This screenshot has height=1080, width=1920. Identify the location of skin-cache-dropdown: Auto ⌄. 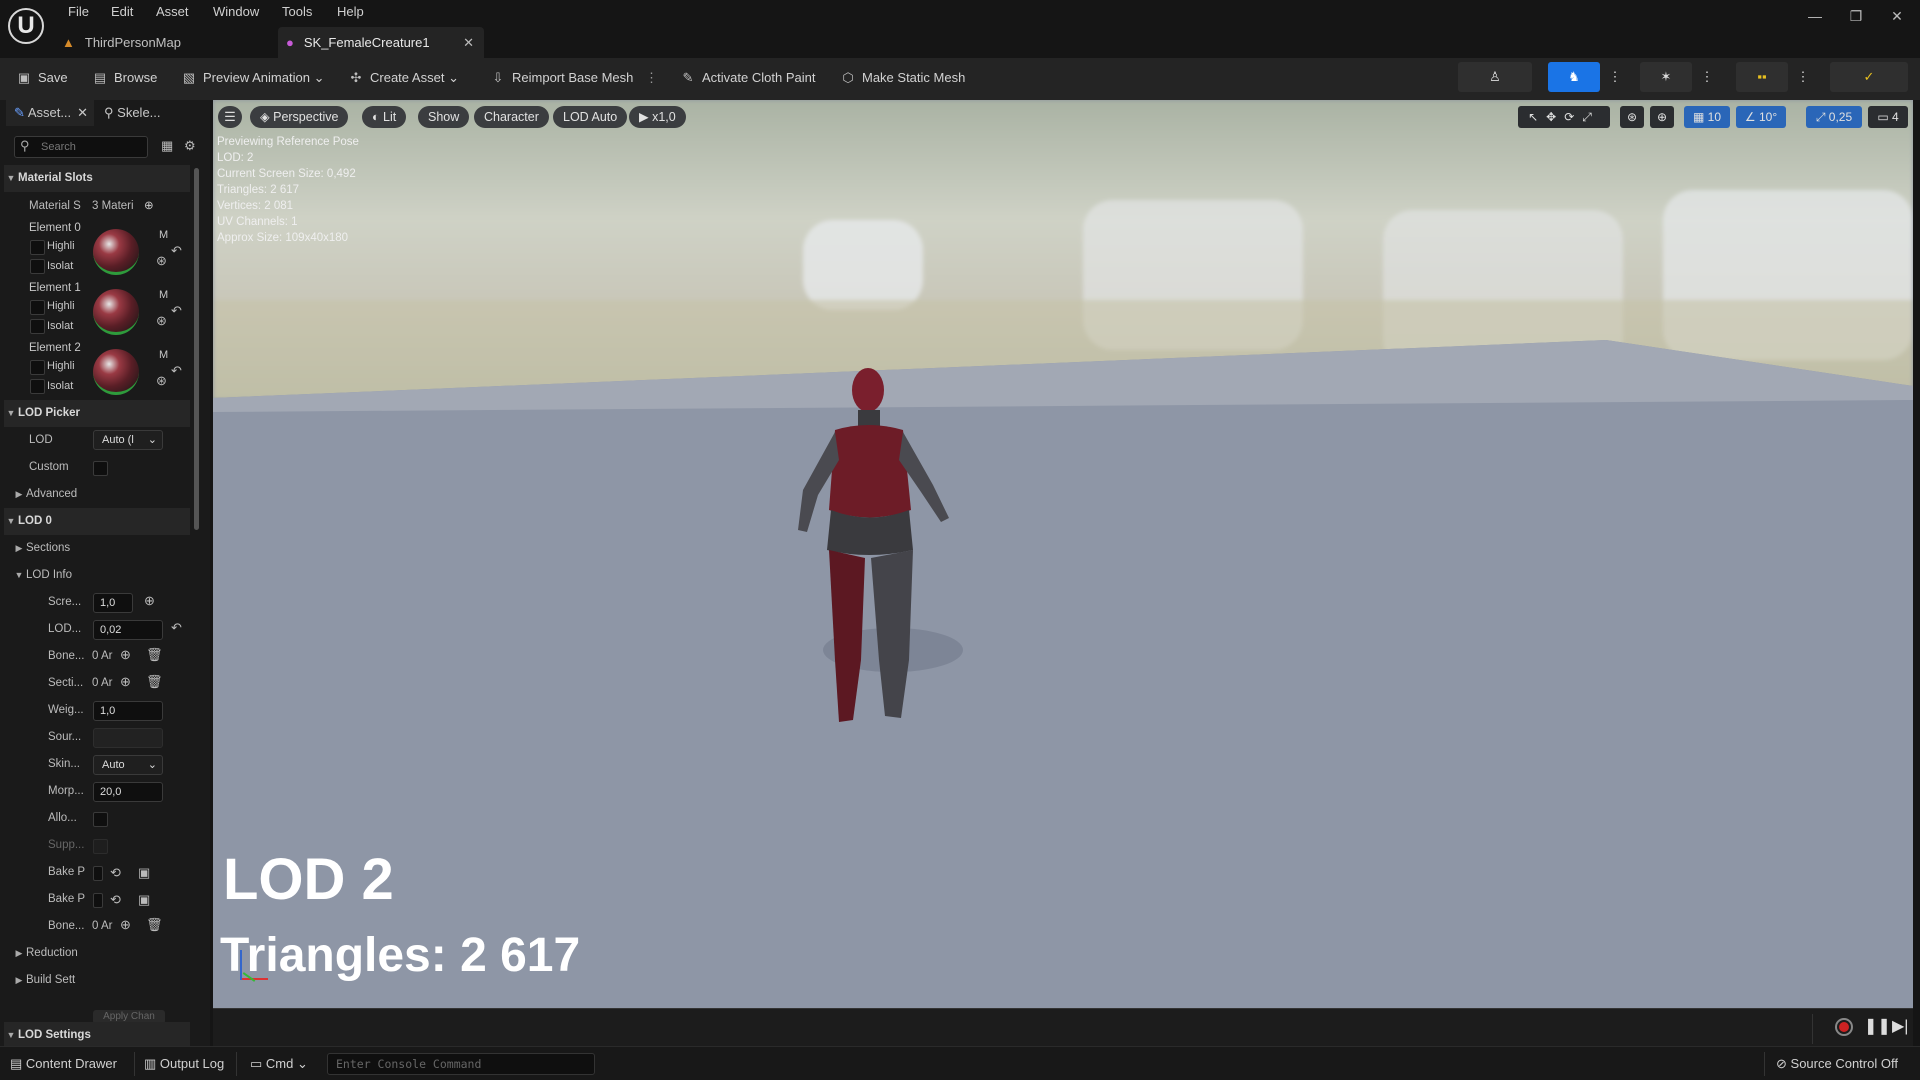
(128, 765).